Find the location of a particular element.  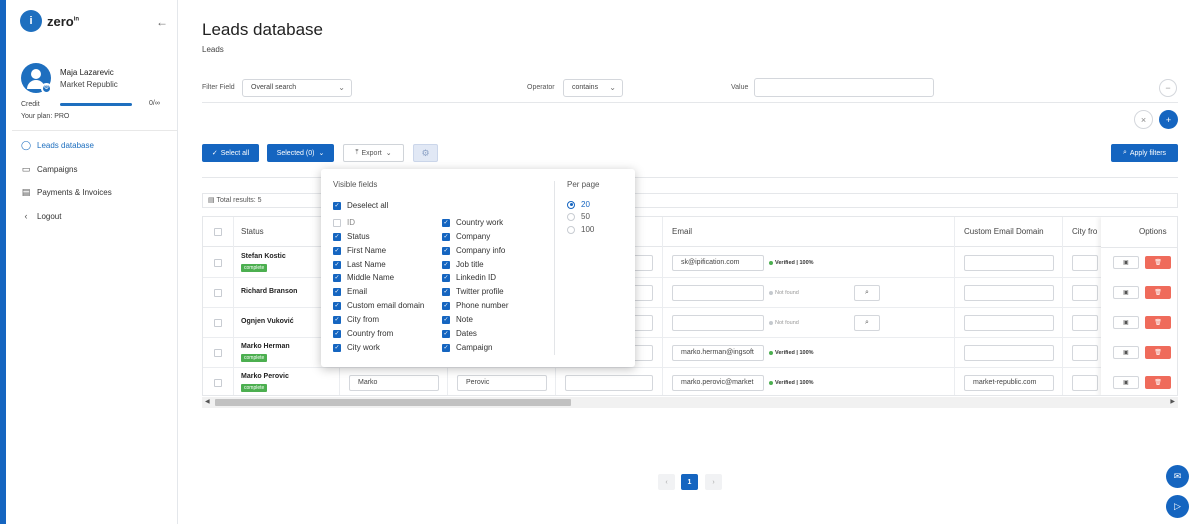

column-header-status: Status is located at coordinates (252, 231).